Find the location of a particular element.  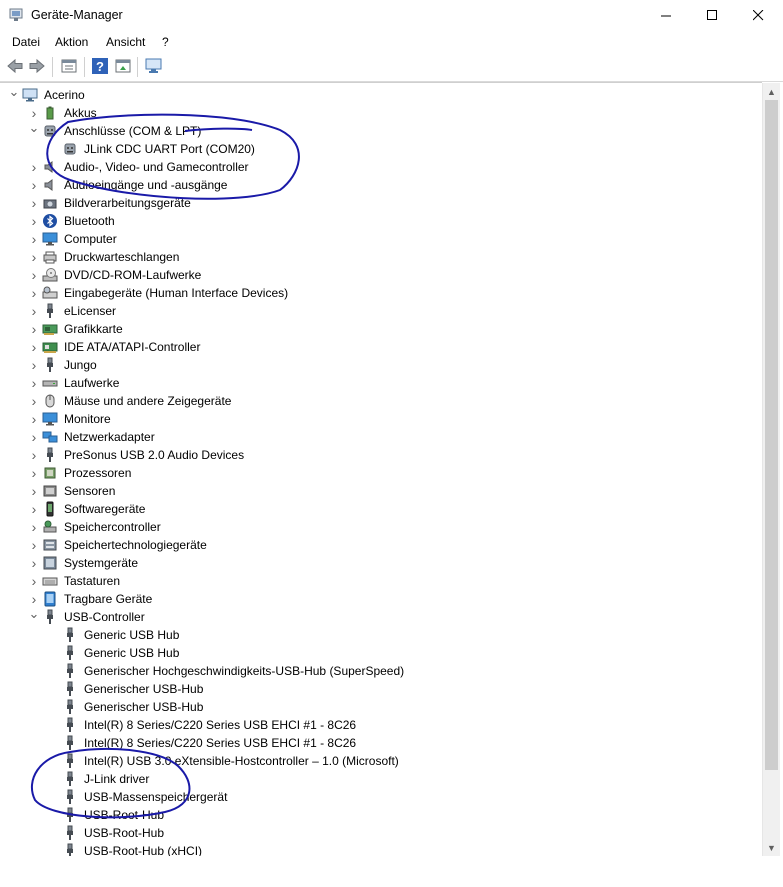

tree-category: › Softwaregeräte is located at coordinates (86, 509).